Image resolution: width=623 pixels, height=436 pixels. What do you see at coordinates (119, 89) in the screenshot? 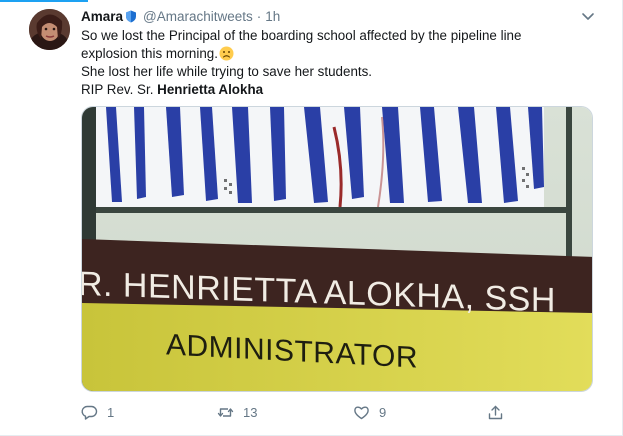
I see `tweet-text-line-4-prefix: RIP Rev. Sr.` at bounding box center [119, 89].